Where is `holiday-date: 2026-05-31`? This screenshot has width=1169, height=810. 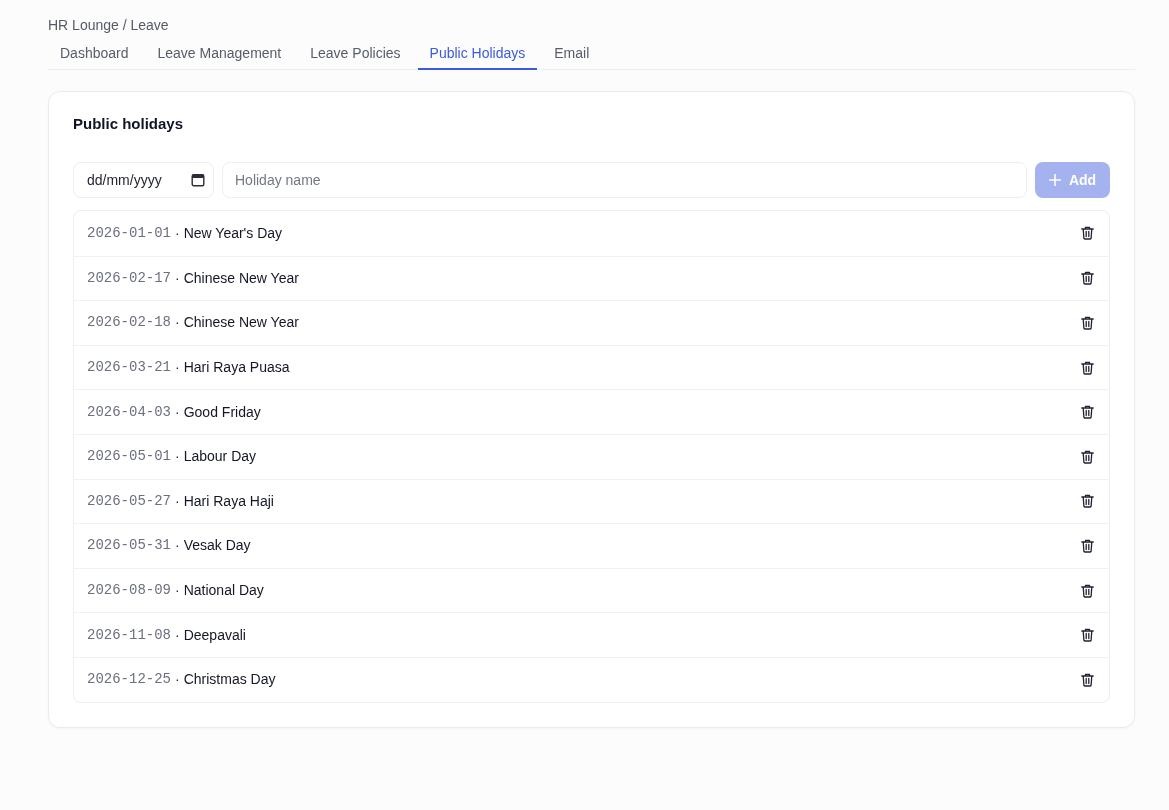 holiday-date: 2026-05-31 is located at coordinates (129, 546).